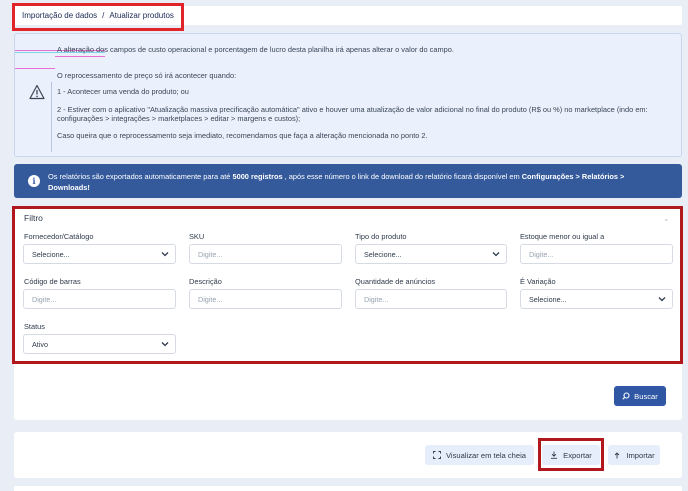 This screenshot has width=688, height=491. Describe the element at coordinates (348, 488) in the screenshot. I see `next-panel-edge` at that location.